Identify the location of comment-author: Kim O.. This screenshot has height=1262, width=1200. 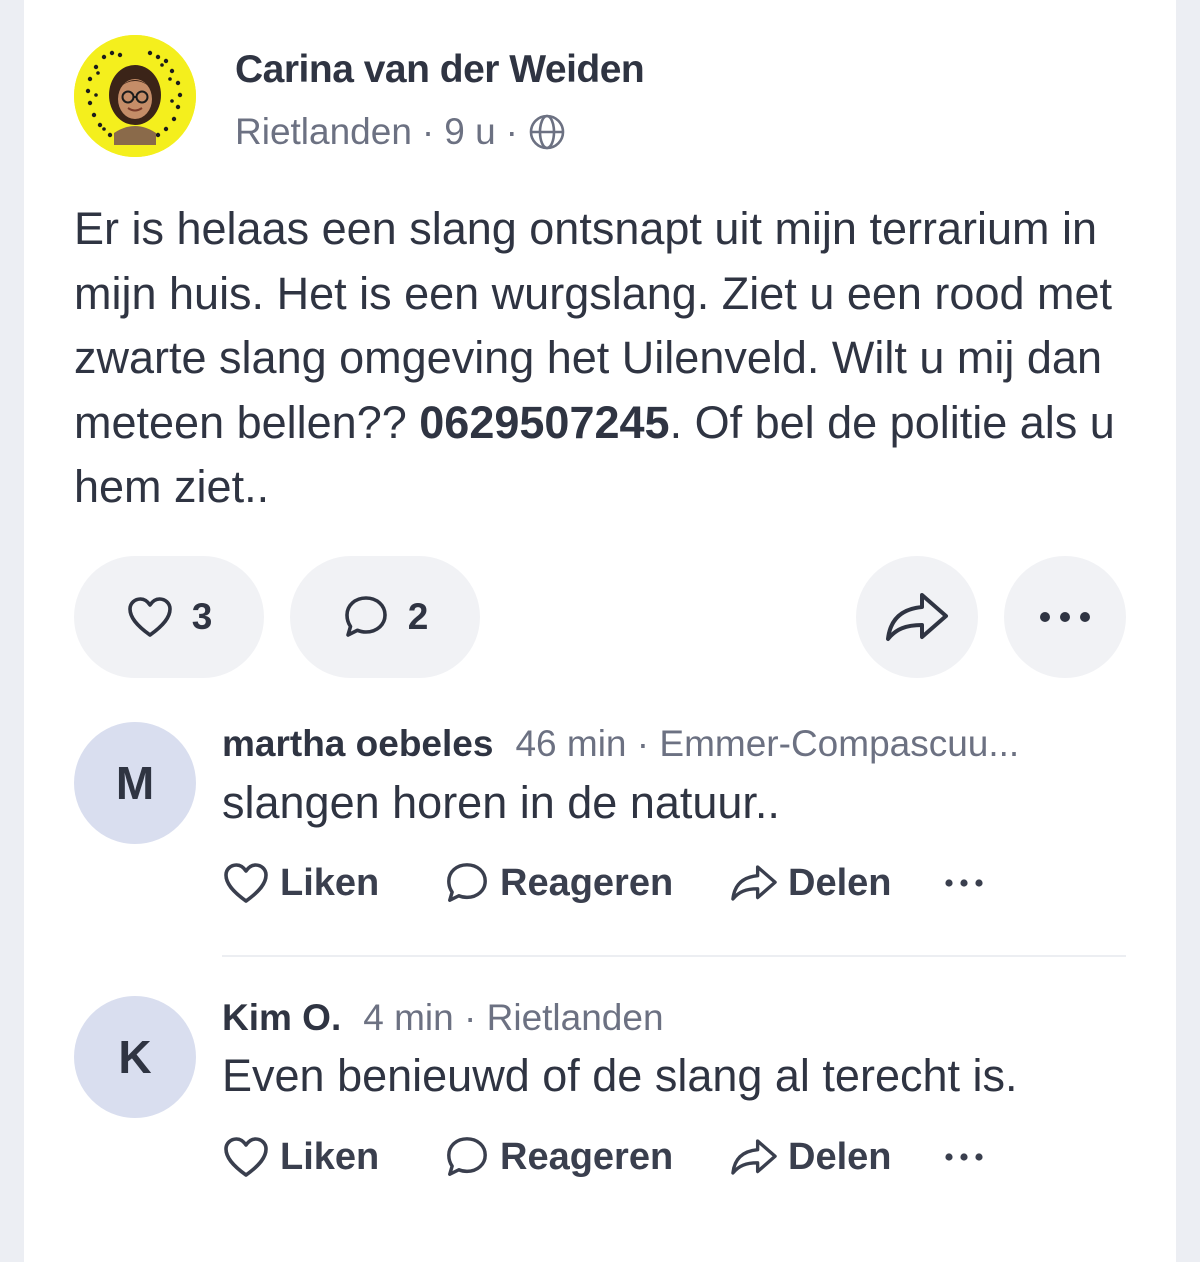
(281, 1017).